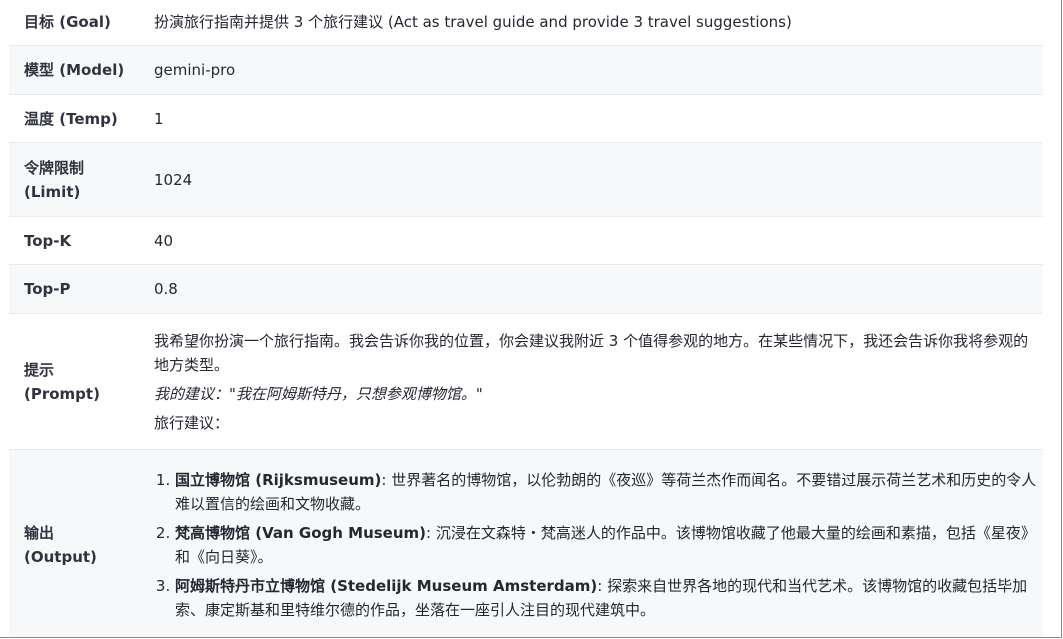  What do you see at coordinates (81, 289) in the screenshot?
I see `topp-label: Top-P` at bounding box center [81, 289].